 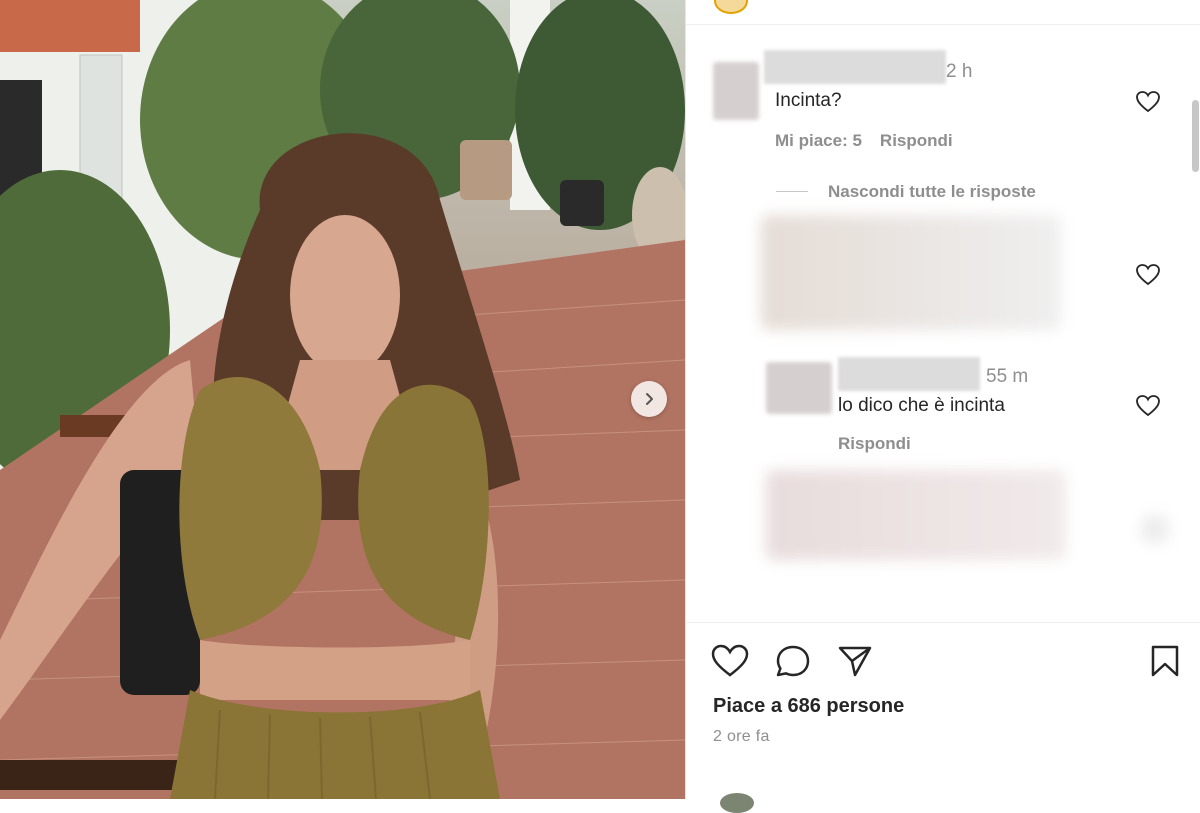 I want to click on user-avatar, so click(x=737, y=803).